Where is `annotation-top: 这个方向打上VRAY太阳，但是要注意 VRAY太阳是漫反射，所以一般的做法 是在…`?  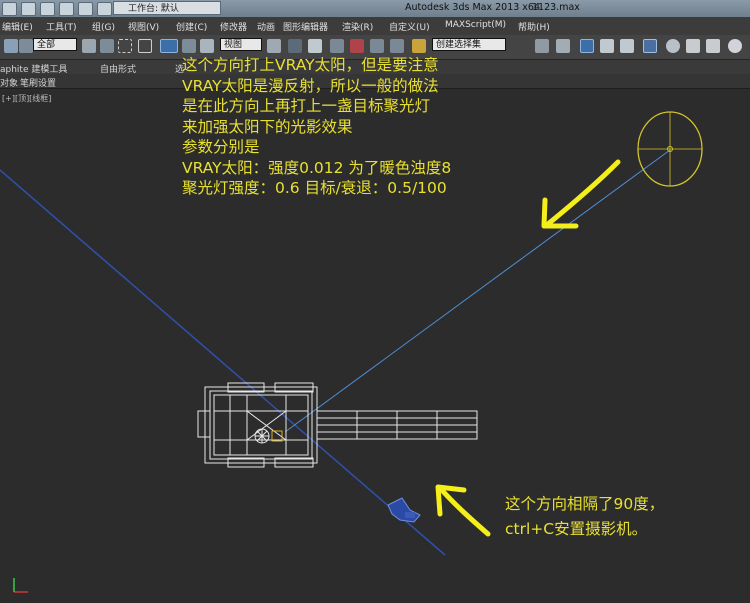
annotation-top: 这个方向打上VRAY太阳，但是要注意 VRAY太阳是漫反射，所以一般的做法 是在… is located at coordinates (316, 127).